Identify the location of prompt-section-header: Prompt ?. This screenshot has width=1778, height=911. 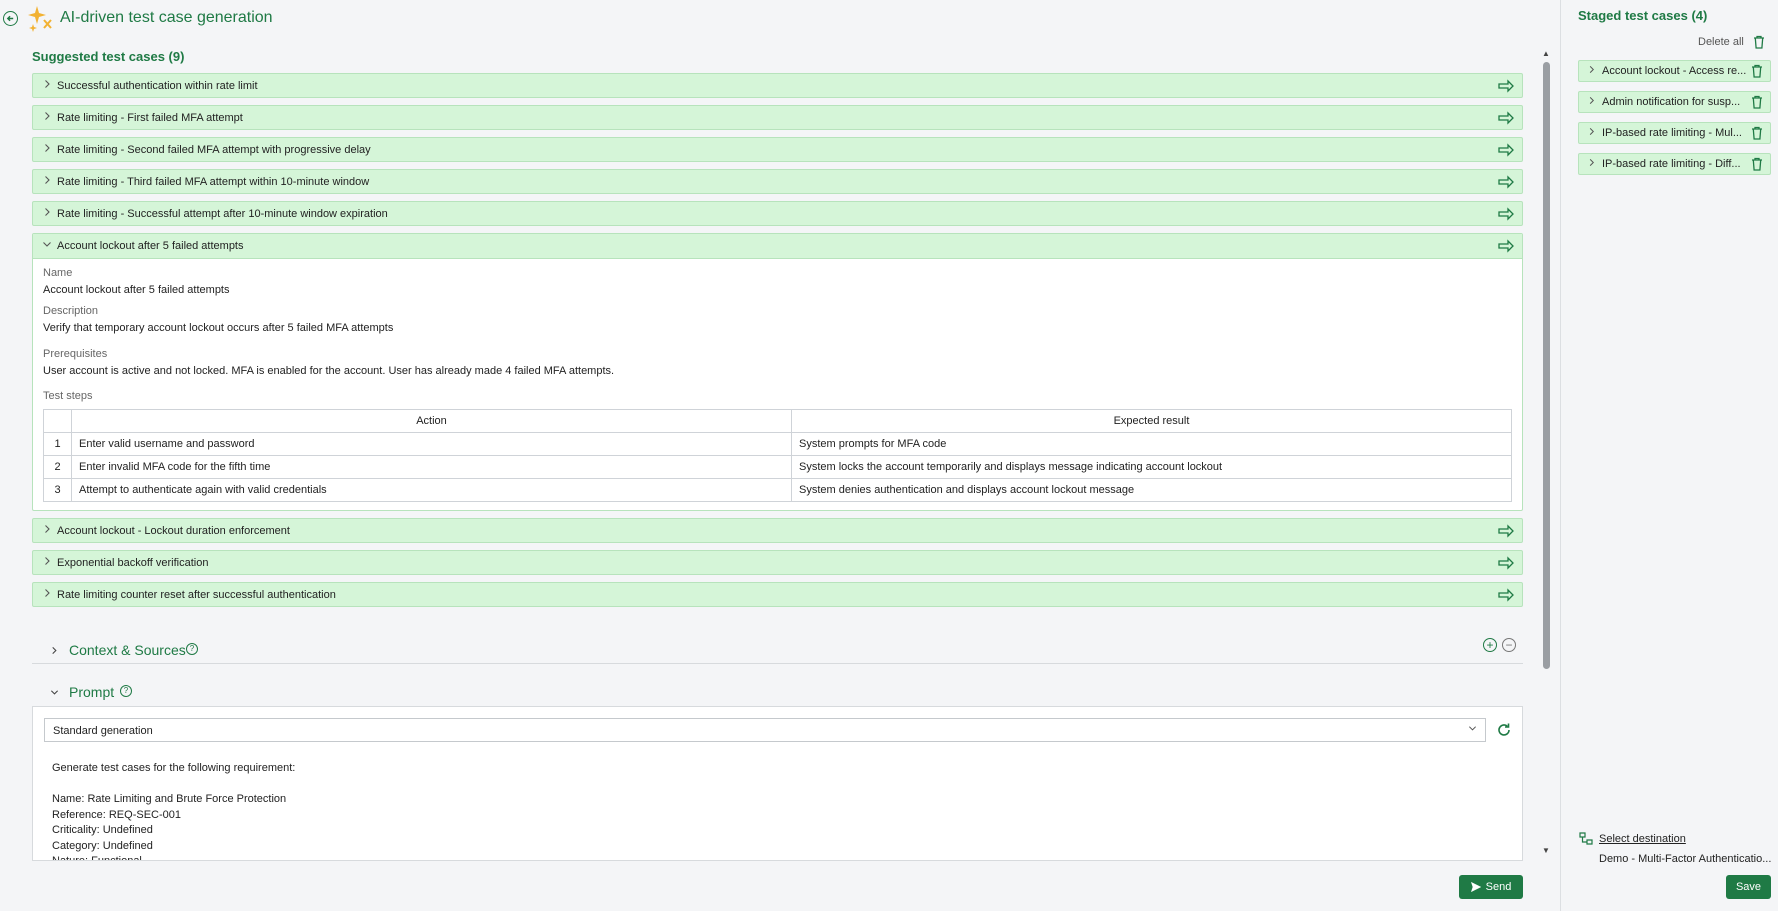
(777, 692).